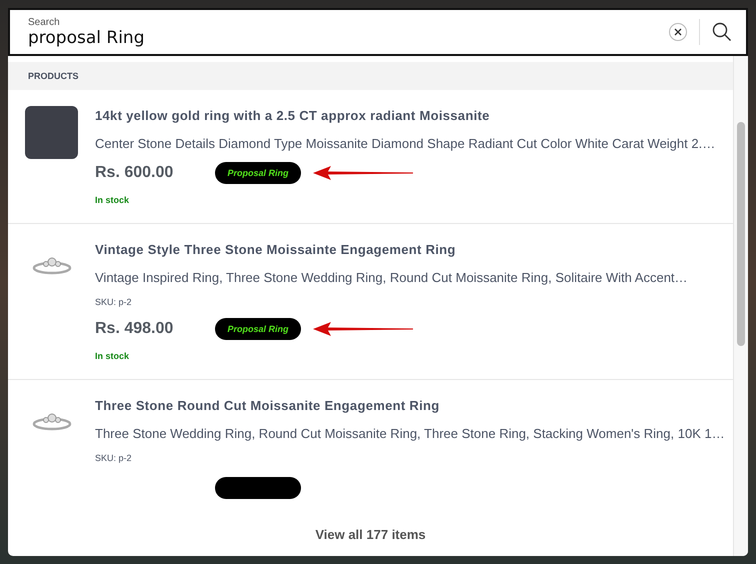 The image size is (756, 564). Describe the element at coordinates (51, 132) in the screenshot. I see `photo-placeholder` at that location.